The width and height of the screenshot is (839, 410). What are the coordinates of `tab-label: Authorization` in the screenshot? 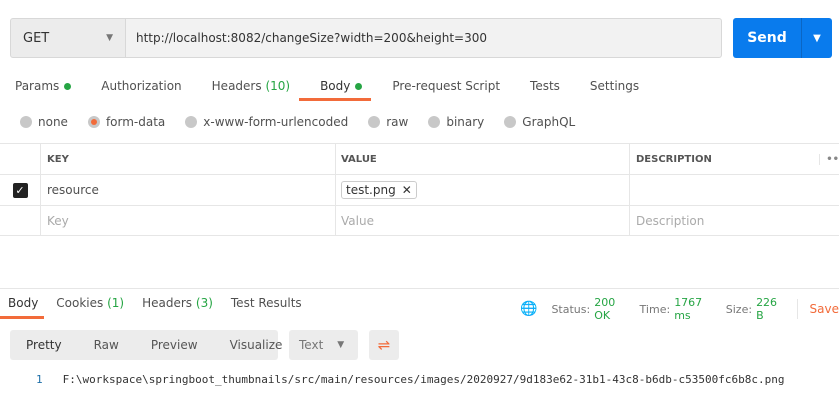 It's located at (141, 86).